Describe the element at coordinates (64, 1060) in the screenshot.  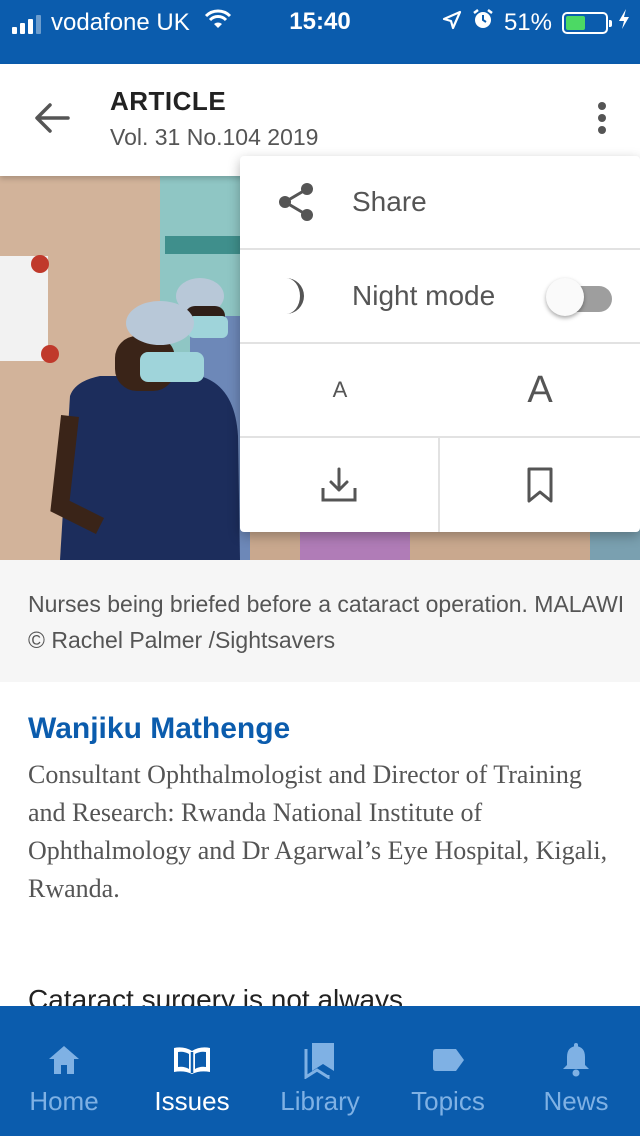
I see `home-icon` at that location.